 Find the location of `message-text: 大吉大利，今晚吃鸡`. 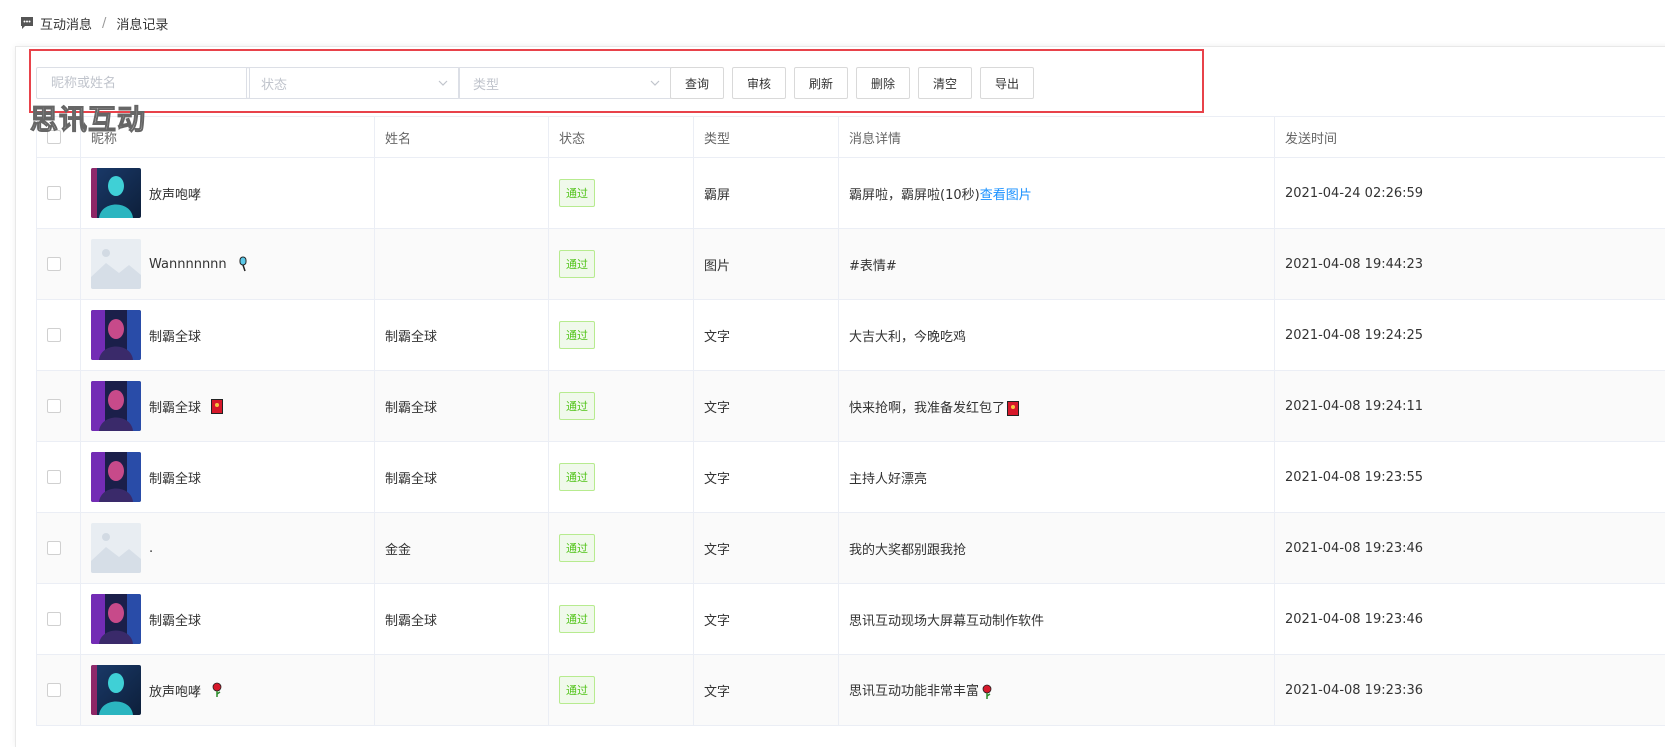

message-text: 大吉大利，今晚吃鸡 is located at coordinates (907, 337).